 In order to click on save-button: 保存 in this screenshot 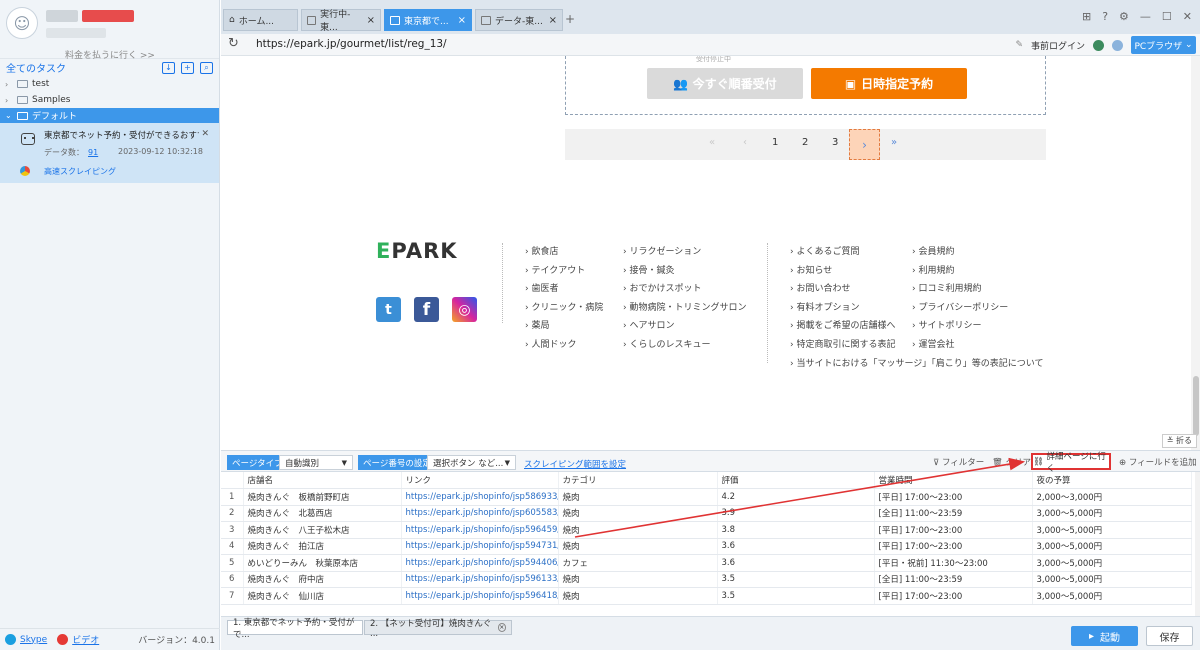, I will do `click(1169, 636)`.